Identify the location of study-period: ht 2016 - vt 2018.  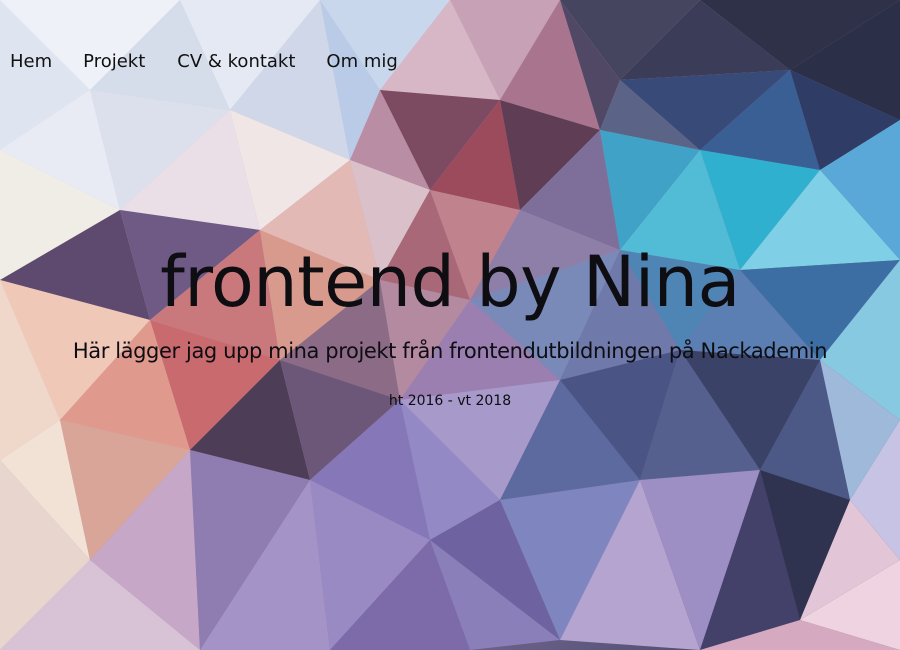
(450, 401).